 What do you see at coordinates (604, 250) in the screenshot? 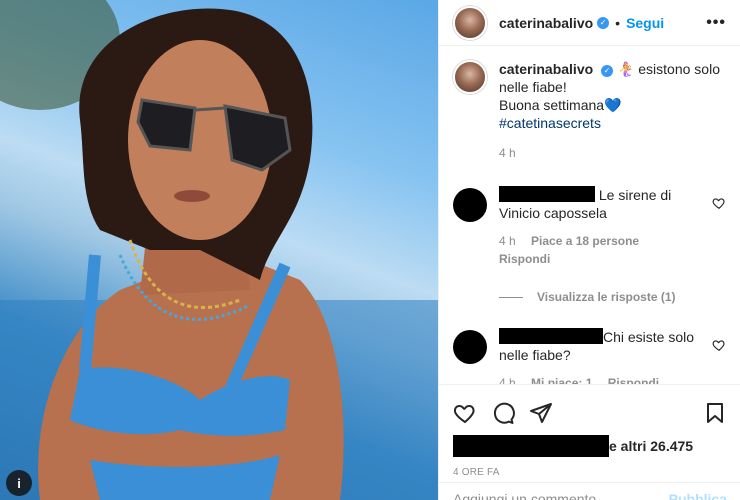
I see `comment-meta: 4 h Piace a 18 persone Rispondi` at bounding box center [604, 250].